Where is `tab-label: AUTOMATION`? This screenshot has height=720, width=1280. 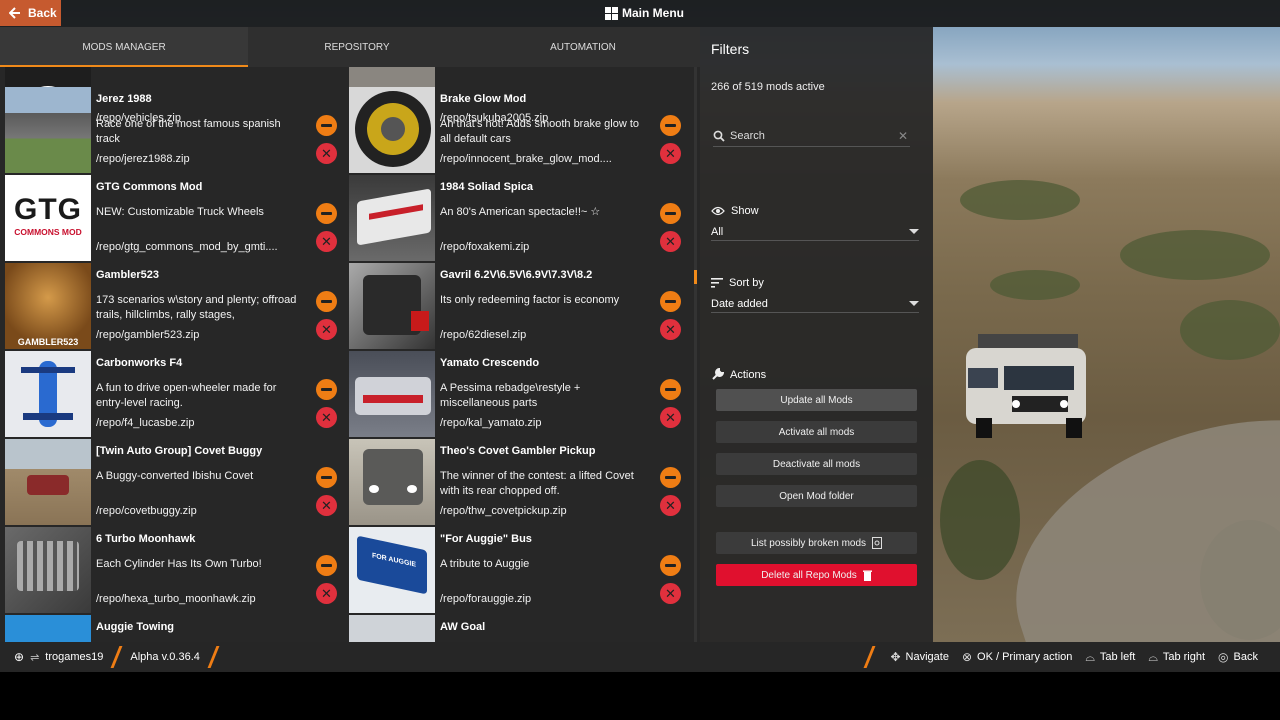 tab-label: AUTOMATION is located at coordinates (583, 47).